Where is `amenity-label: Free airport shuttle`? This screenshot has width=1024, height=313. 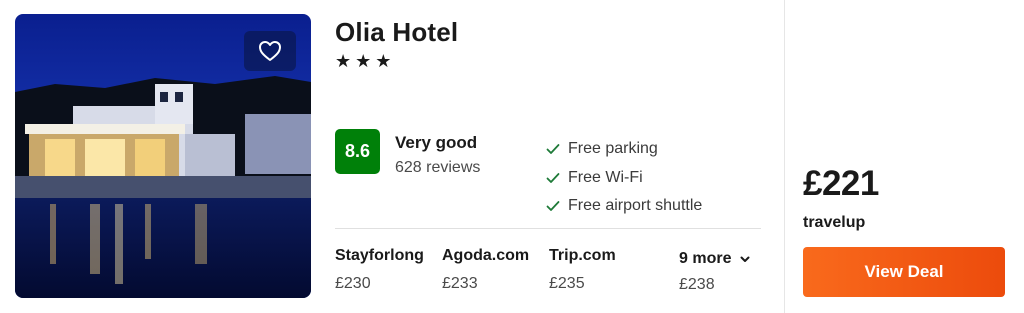
amenity-label: Free airport shuttle is located at coordinates (635, 206).